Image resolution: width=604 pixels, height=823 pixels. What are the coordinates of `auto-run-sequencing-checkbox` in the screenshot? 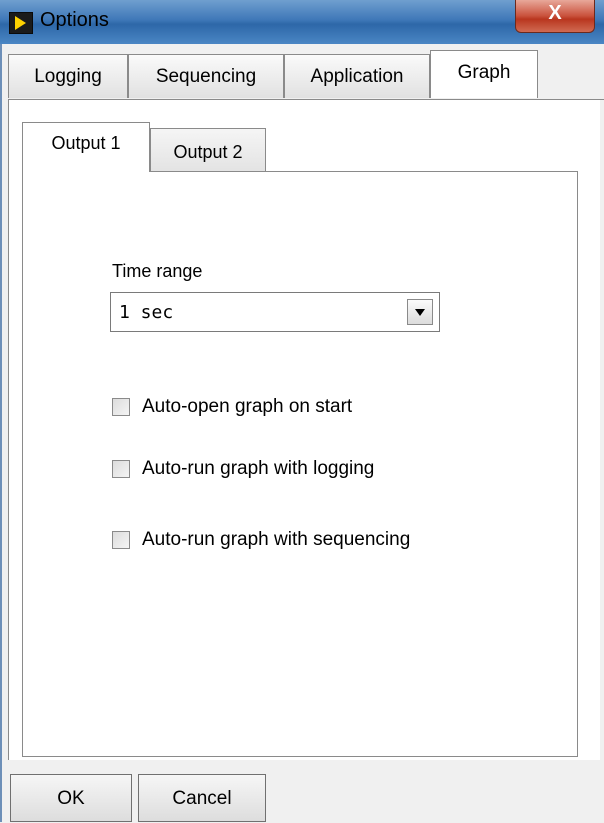 It's located at (121, 540).